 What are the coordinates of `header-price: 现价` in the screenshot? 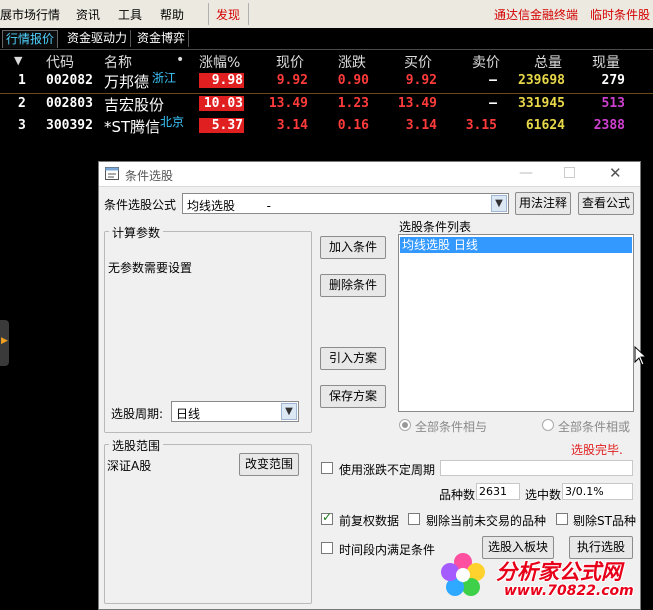 It's located at (290, 62).